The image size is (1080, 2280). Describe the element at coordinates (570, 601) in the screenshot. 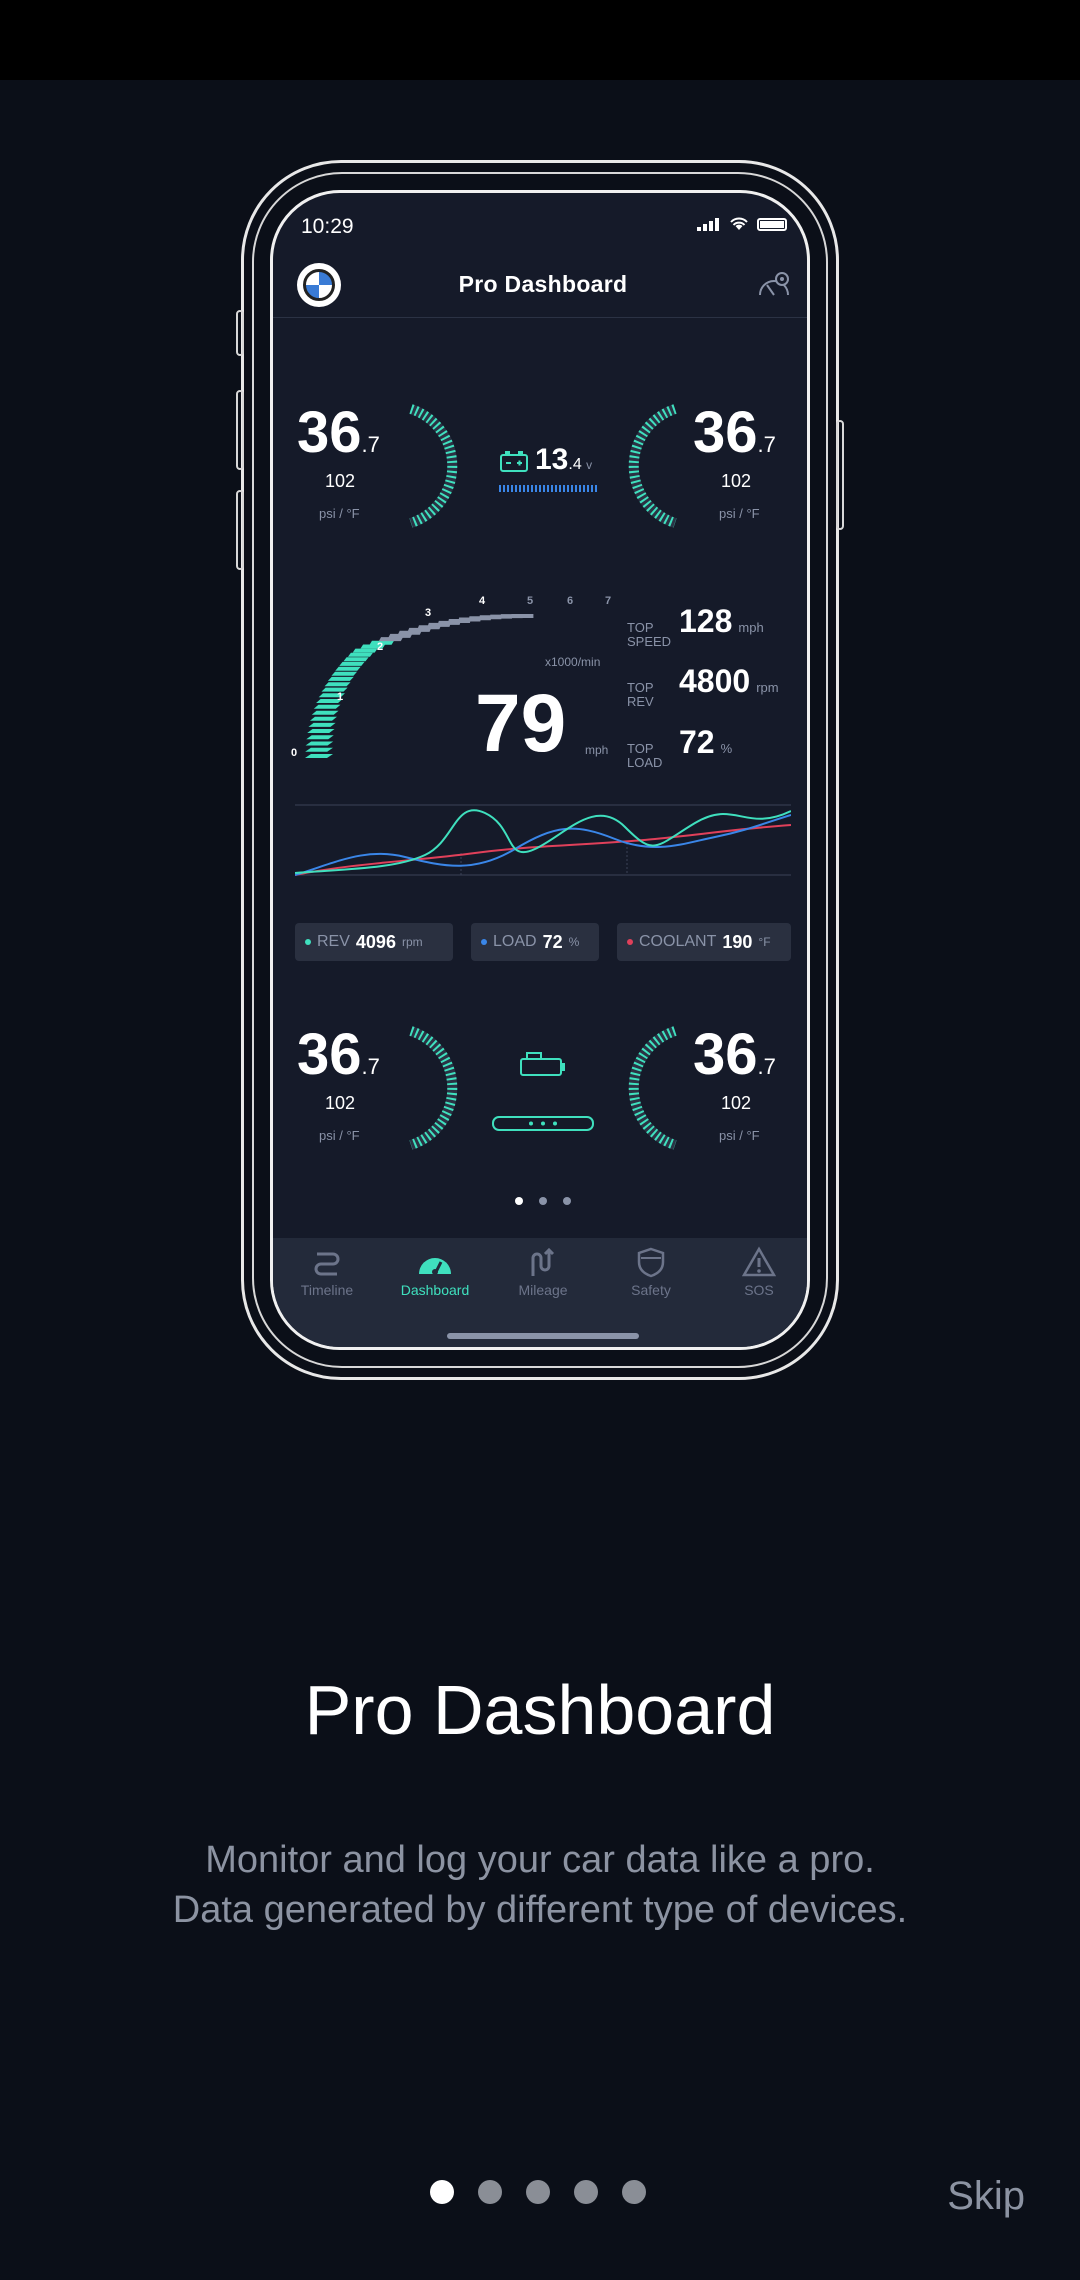

I see `tach-label-6: 6` at that location.